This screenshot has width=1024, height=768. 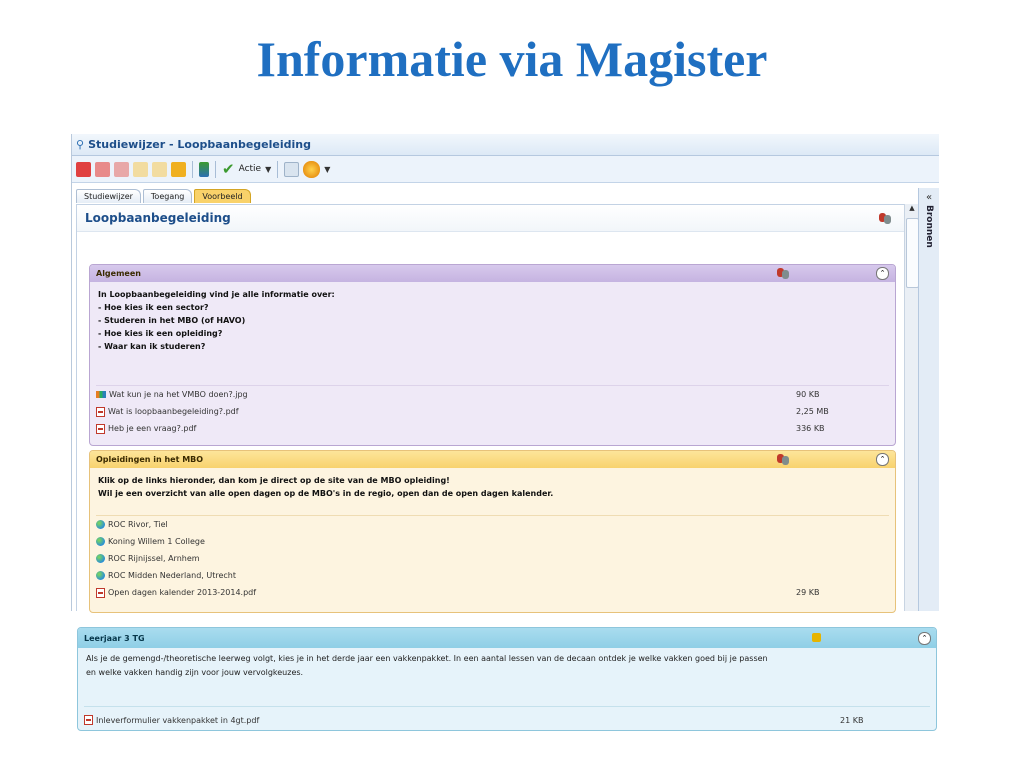 What do you see at coordinates (492, 592) in the screenshot?
I see `file-row: Open dagen kalender 2013-2014.pdf 29 KB` at bounding box center [492, 592].